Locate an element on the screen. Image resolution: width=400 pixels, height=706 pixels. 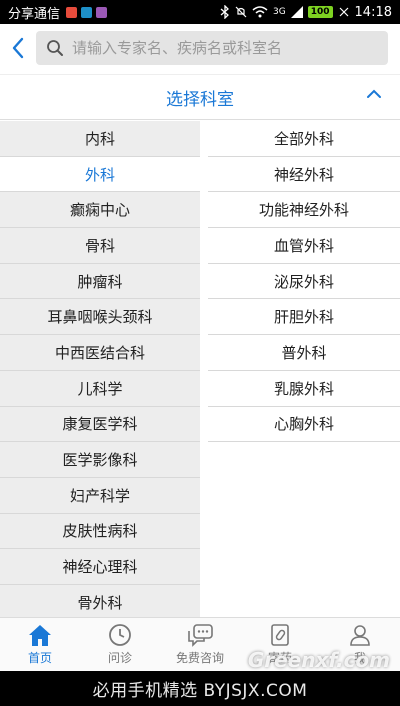
sub-department-item: 血管外科 is located at coordinates (304, 246).